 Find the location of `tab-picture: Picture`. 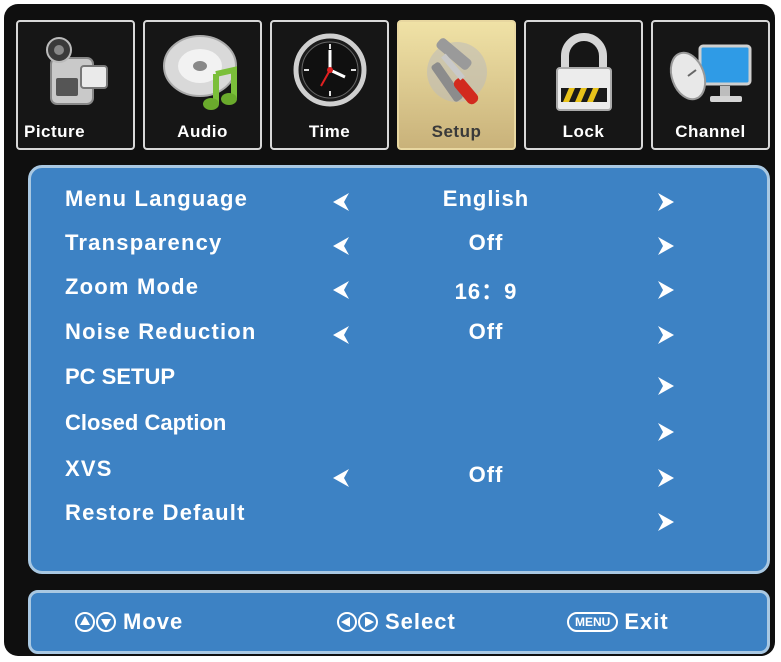

tab-picture: Picture is located at coordinates (75, 85).